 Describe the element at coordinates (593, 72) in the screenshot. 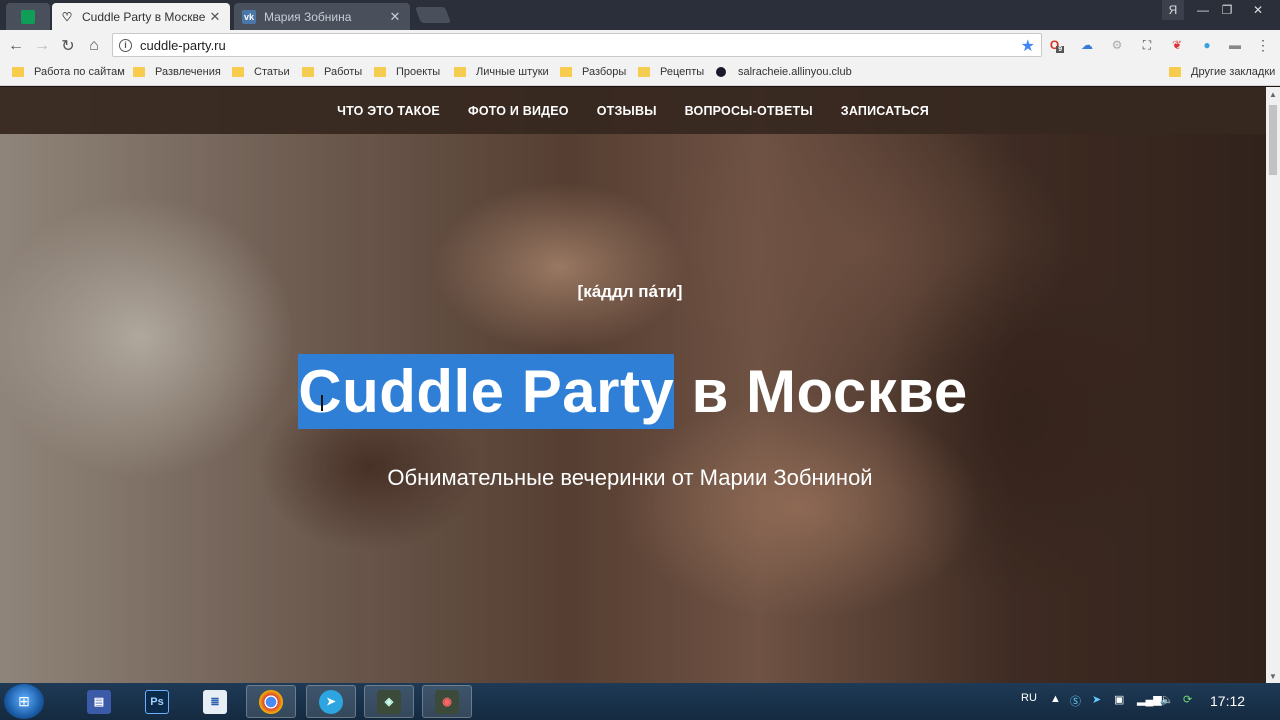

I see `bookmark-folder: Разборы` at that location.